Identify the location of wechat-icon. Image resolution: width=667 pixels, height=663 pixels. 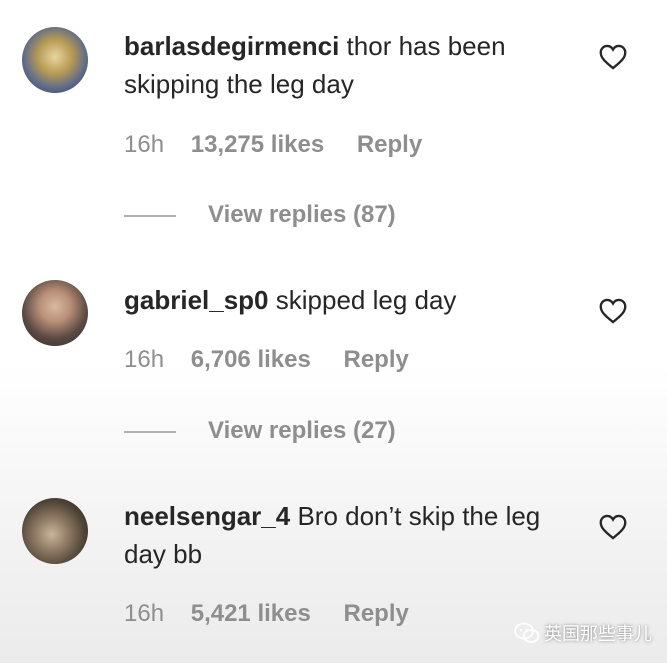
(527, 632).